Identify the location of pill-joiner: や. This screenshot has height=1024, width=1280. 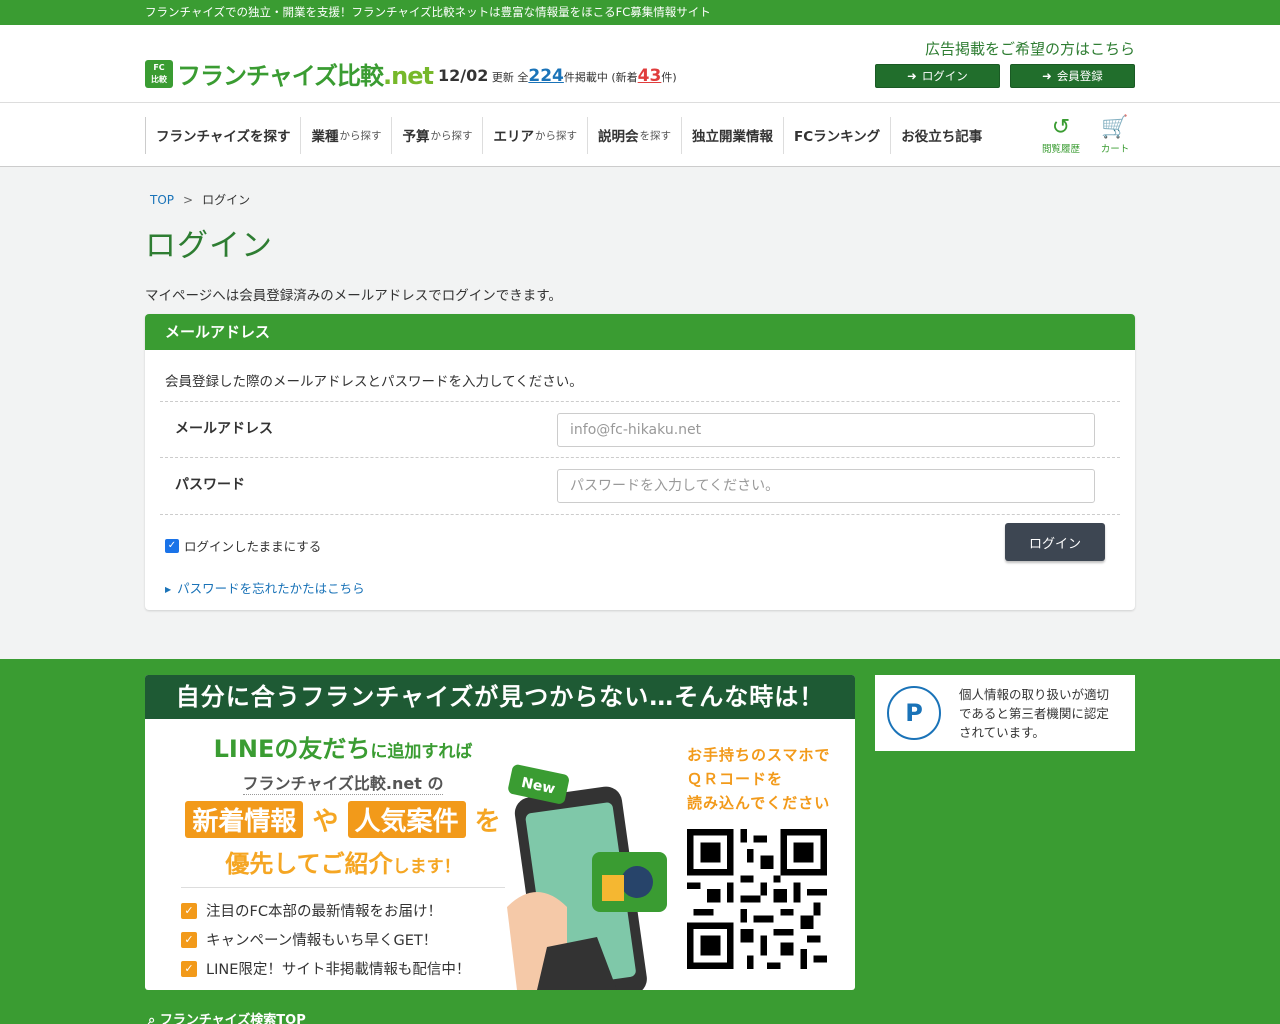
(325, 822).